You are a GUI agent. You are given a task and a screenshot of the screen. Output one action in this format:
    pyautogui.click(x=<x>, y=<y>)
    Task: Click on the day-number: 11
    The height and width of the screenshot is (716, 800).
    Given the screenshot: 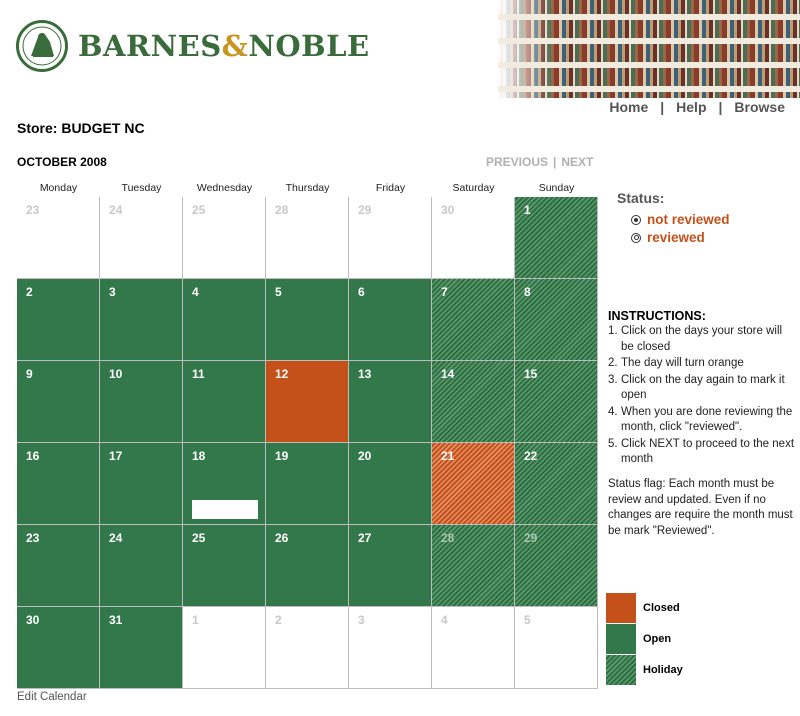 What is the action you would take?
    pyautogui.click(x=198, y=374)
    